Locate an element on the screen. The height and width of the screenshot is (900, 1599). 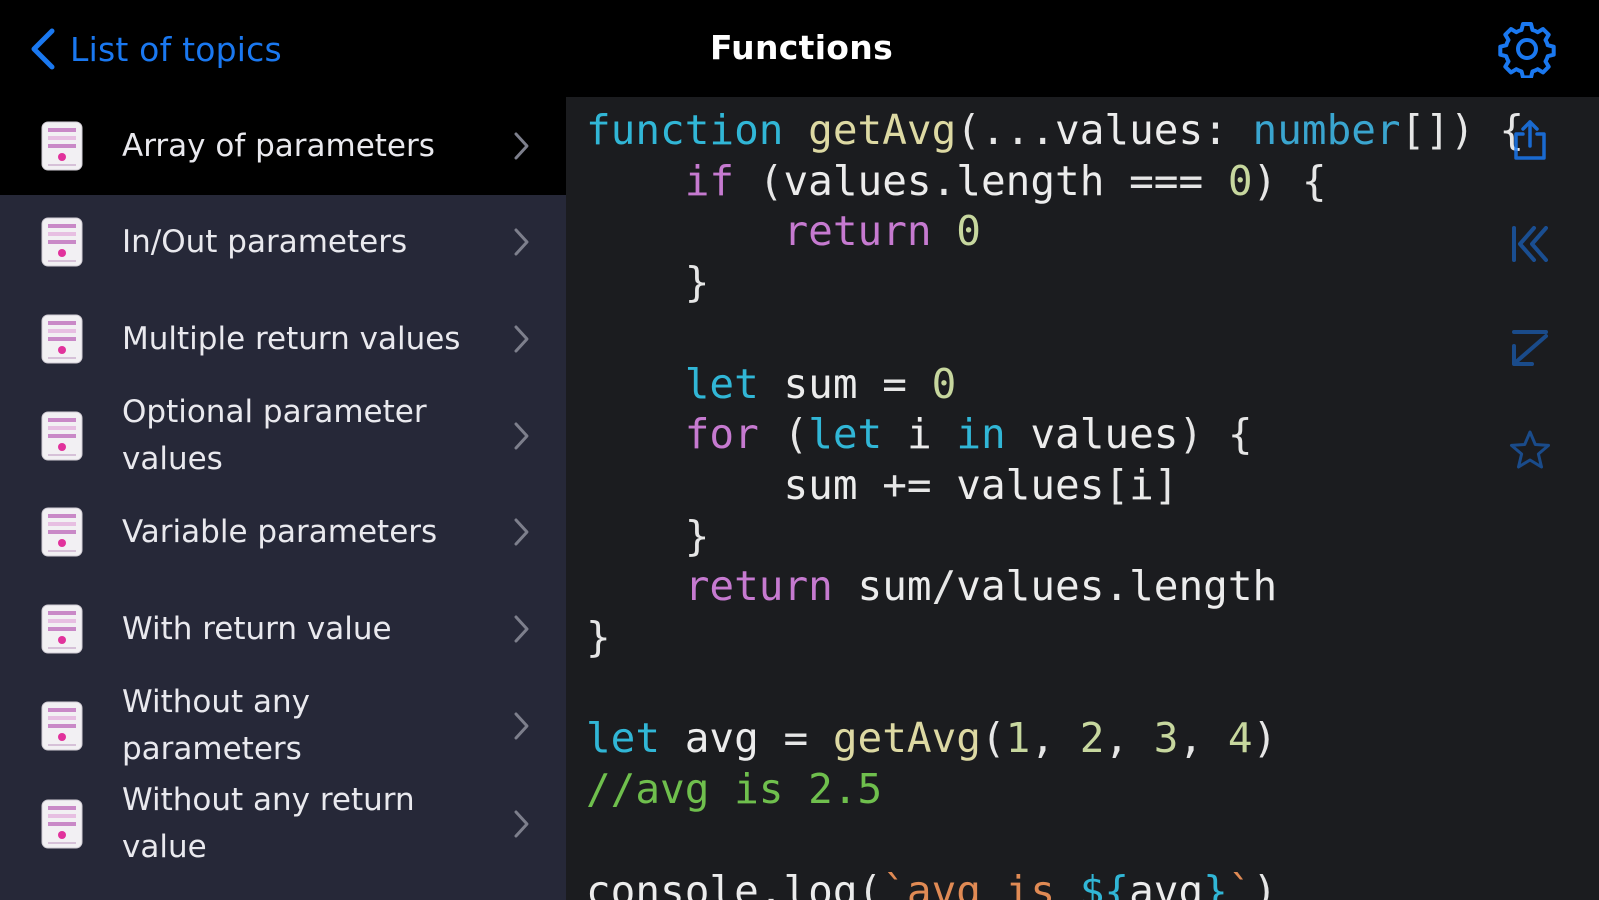
list-item: Without any return value is located at coordinates (283, 824).